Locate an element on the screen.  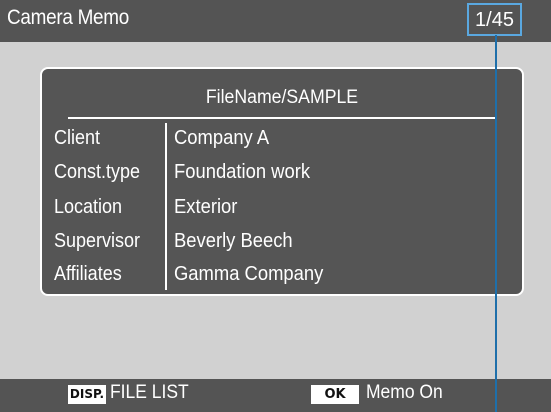
file-list-label: FILE LIST is located at coordinates (149, 392).